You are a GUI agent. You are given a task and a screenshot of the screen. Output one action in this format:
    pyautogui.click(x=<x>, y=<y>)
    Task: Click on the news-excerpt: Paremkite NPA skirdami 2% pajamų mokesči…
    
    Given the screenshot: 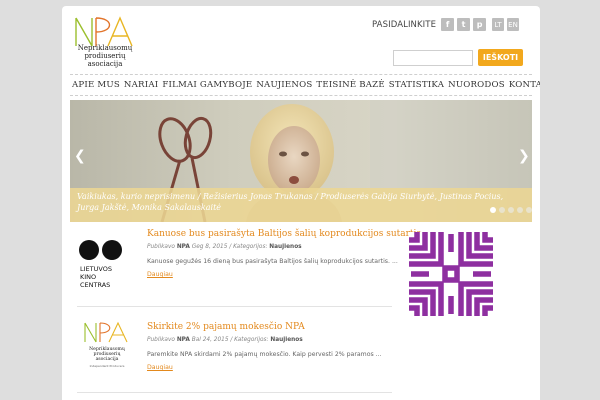 What is the action you would take?
    pyautogui.click(x=264, y=354)
    